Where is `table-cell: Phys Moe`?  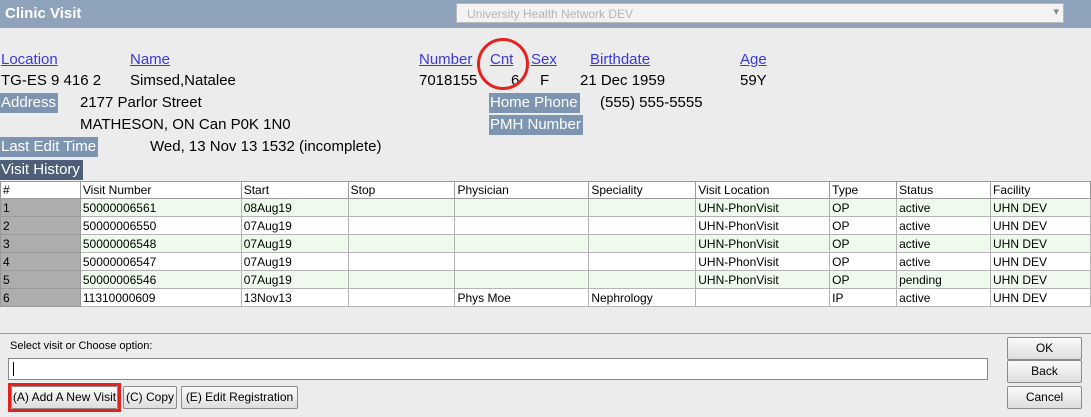 table-cell: Phys Moe is located at coordinates (522, 297).